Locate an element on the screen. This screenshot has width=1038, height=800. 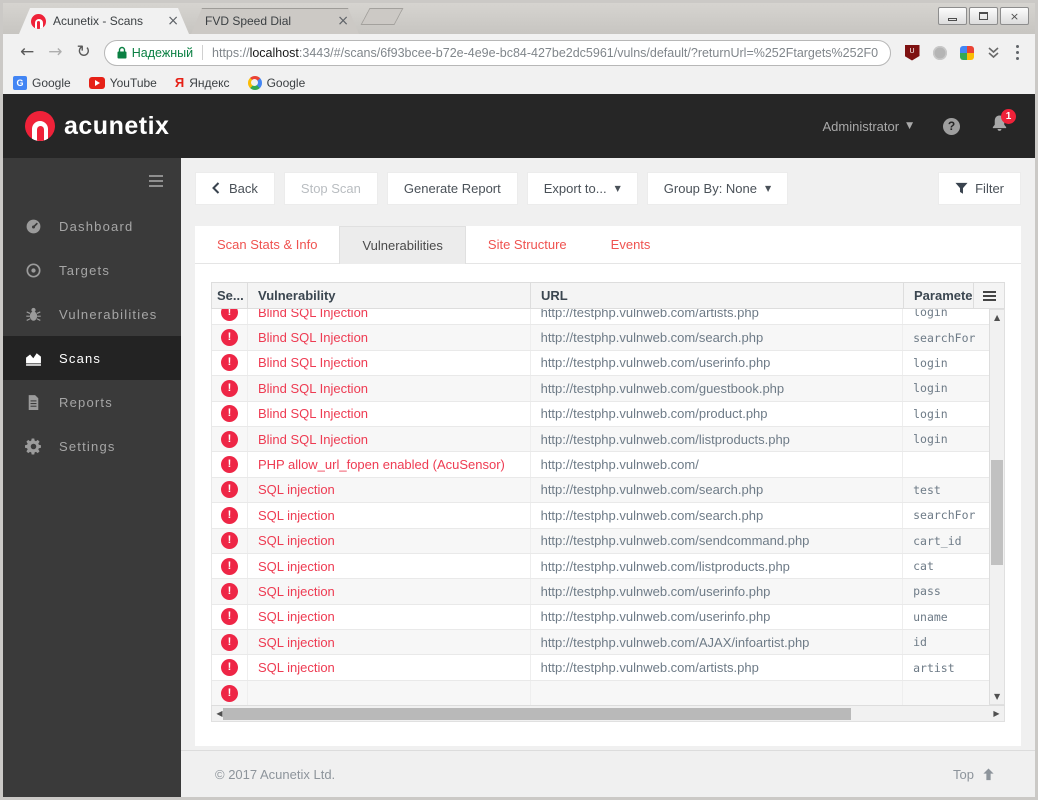
url-cell: http://testphp.vulnweb.com/guestbook.php is located at coordinates (717, 388).